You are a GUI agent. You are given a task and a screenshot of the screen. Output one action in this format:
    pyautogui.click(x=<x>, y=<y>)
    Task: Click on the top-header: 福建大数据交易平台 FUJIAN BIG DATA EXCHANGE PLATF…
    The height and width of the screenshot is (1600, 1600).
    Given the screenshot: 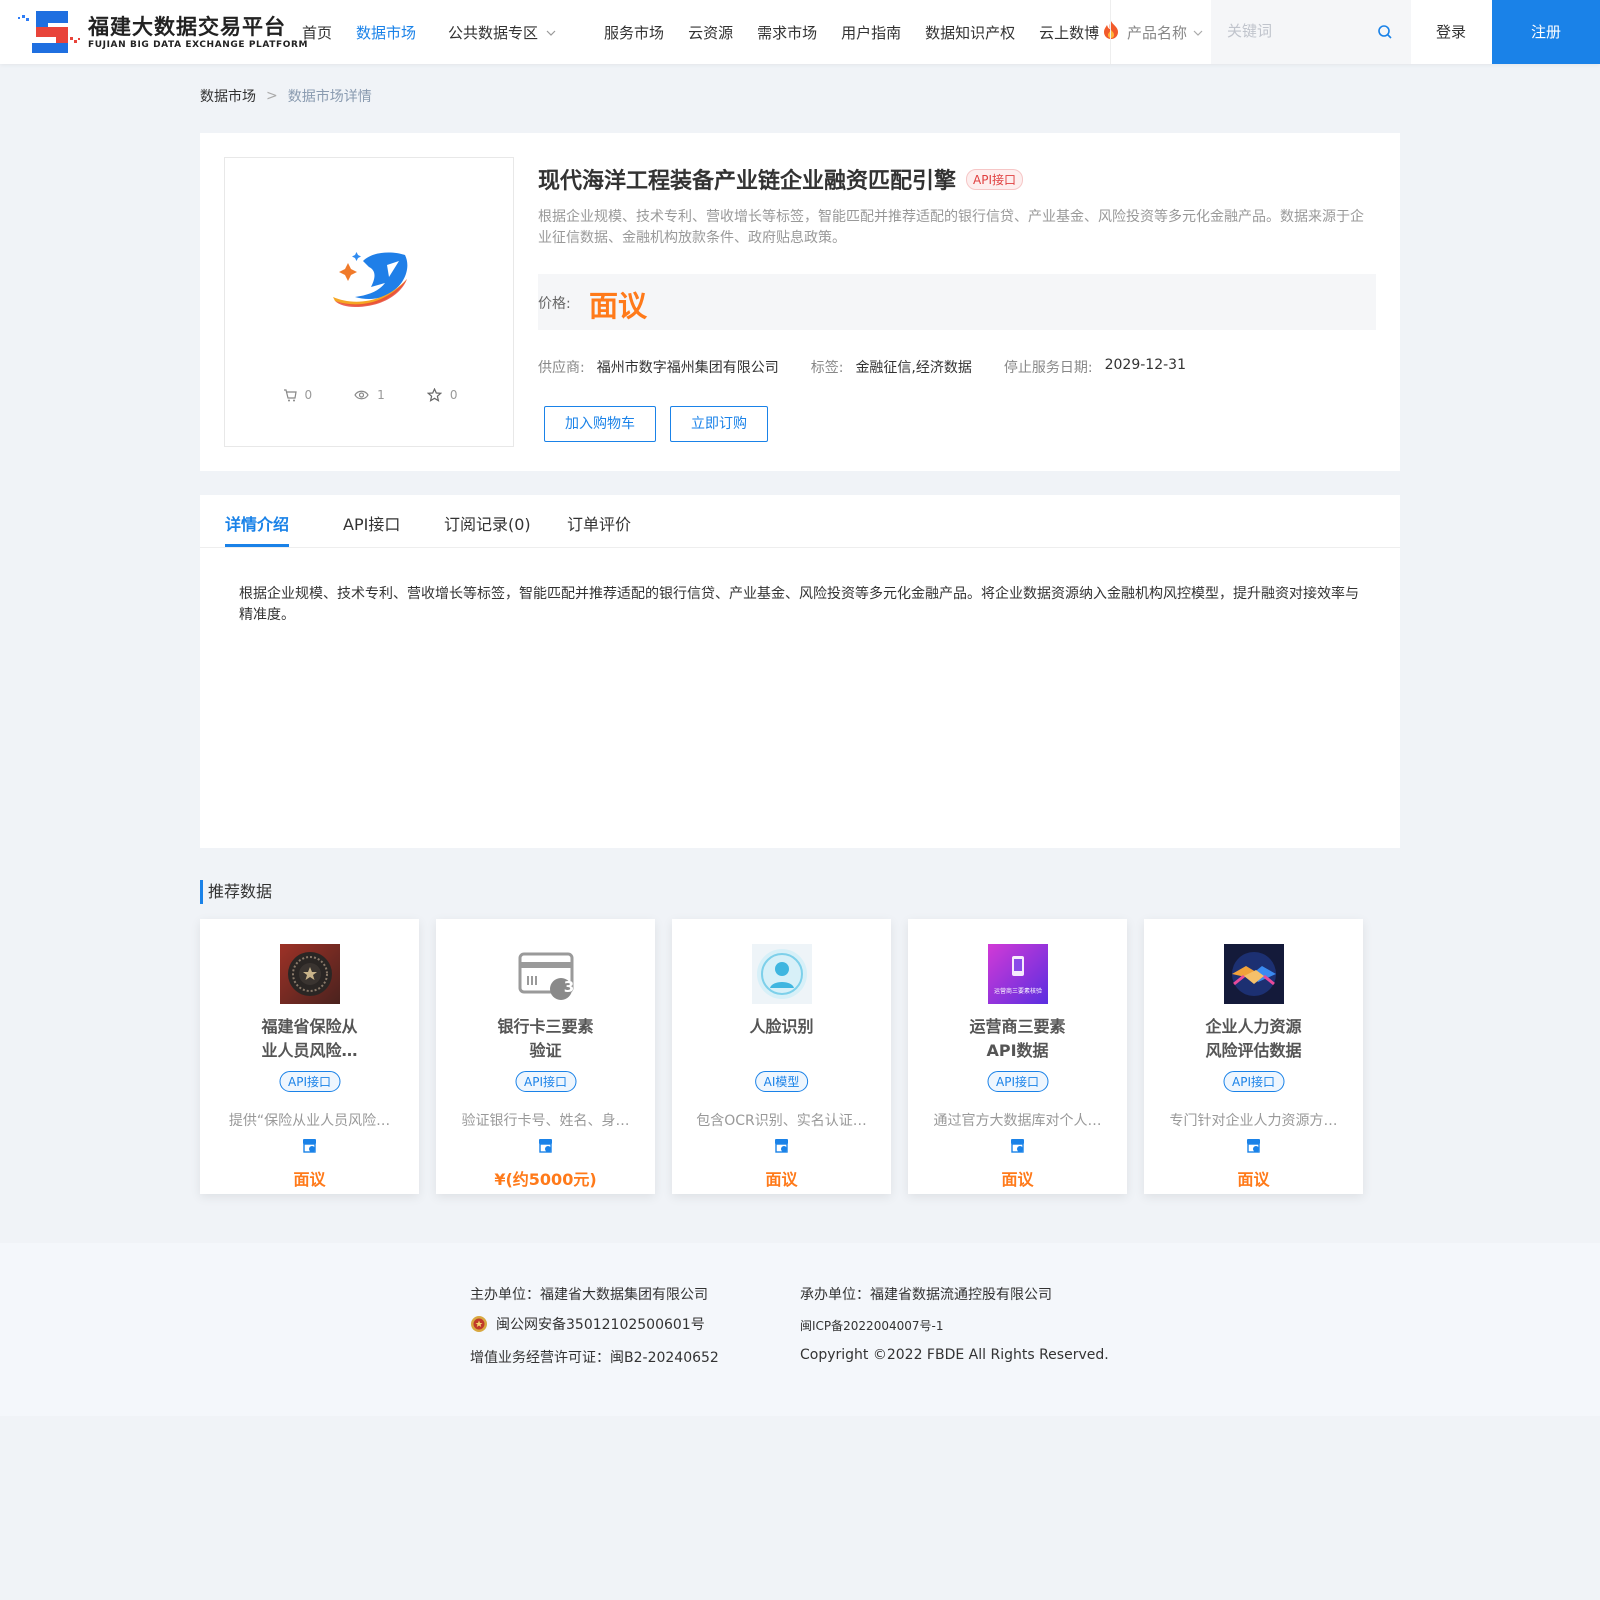 What is the action you would take?
    pyautogui.click(x=800, y=32)
    